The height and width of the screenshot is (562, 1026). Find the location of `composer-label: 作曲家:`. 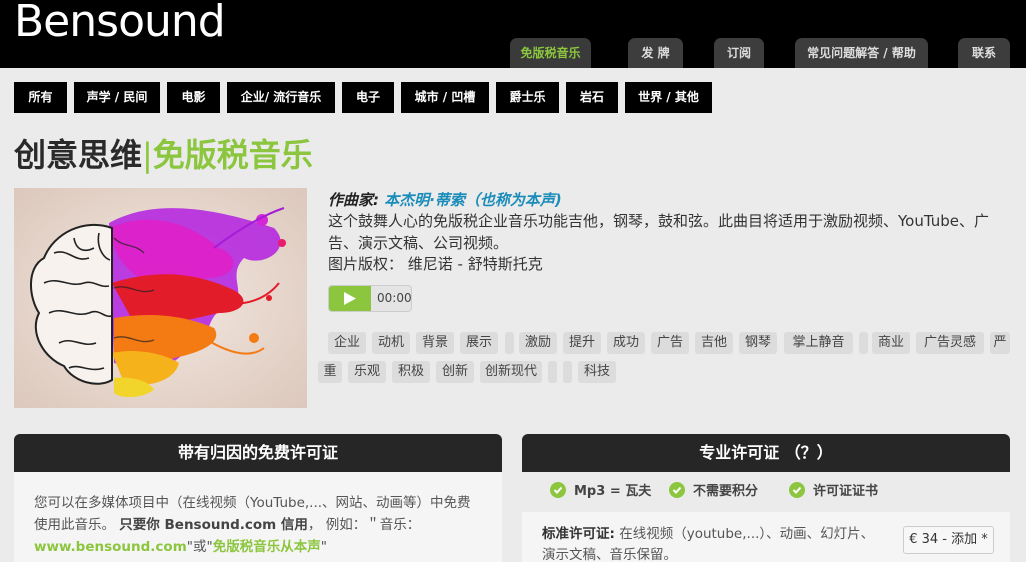

composer-label: 作曲家: is located at coordinates (353, 200).